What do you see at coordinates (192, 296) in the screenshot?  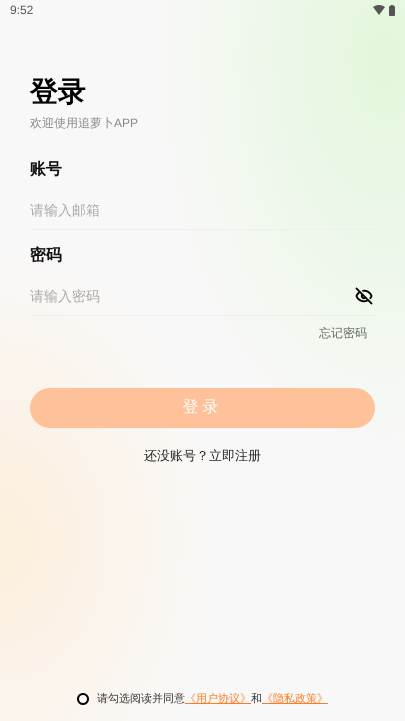 I see `password-field: 请输入密码` at bounding box center [192, 296].